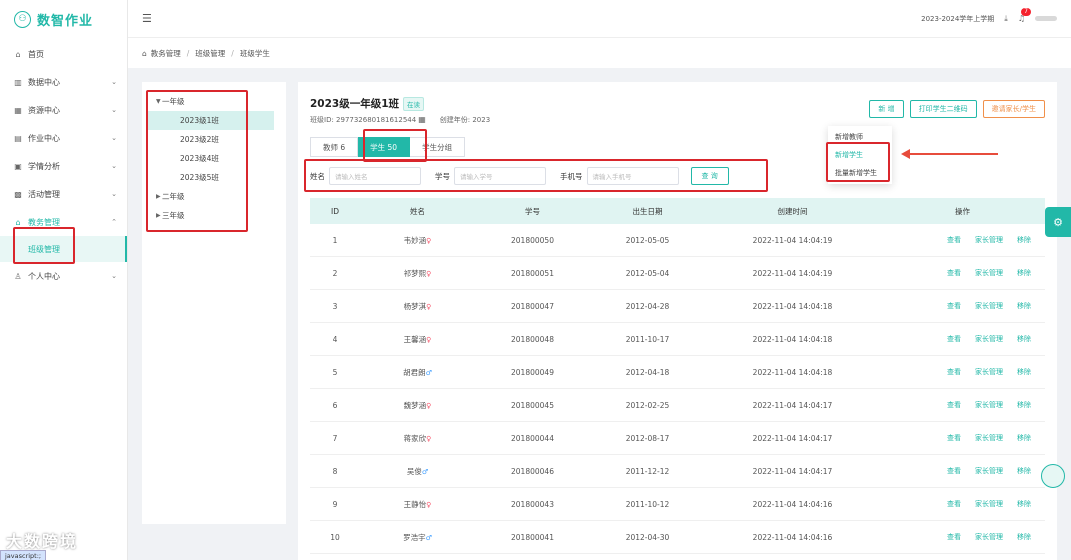  Describe the element at coordinates (1006, 19) in the screenshot. I see `download-icon: ⤓` at that location.